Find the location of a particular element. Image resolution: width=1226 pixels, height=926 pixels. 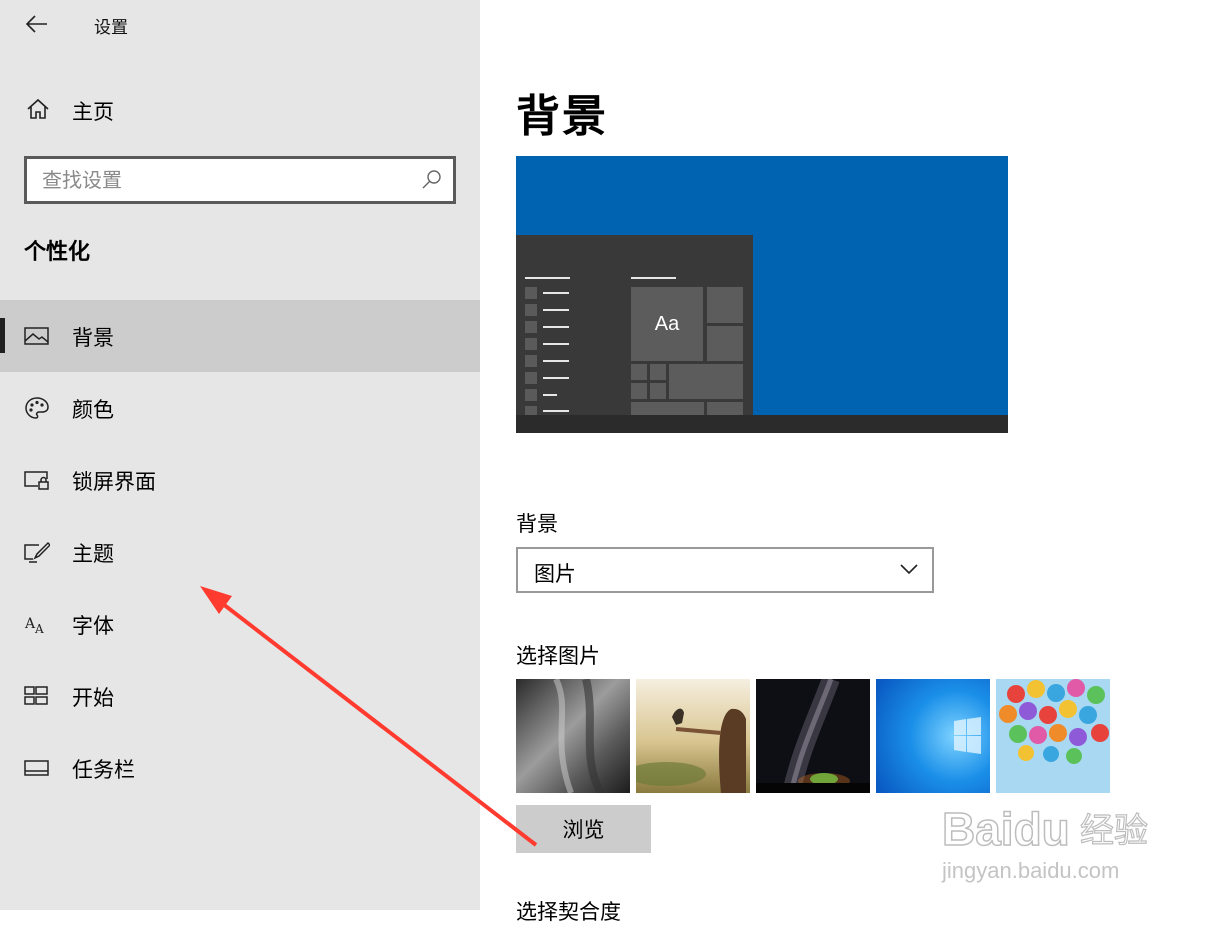

sidebar-item-label: 任务栏 is located at coordinates (103, 770).